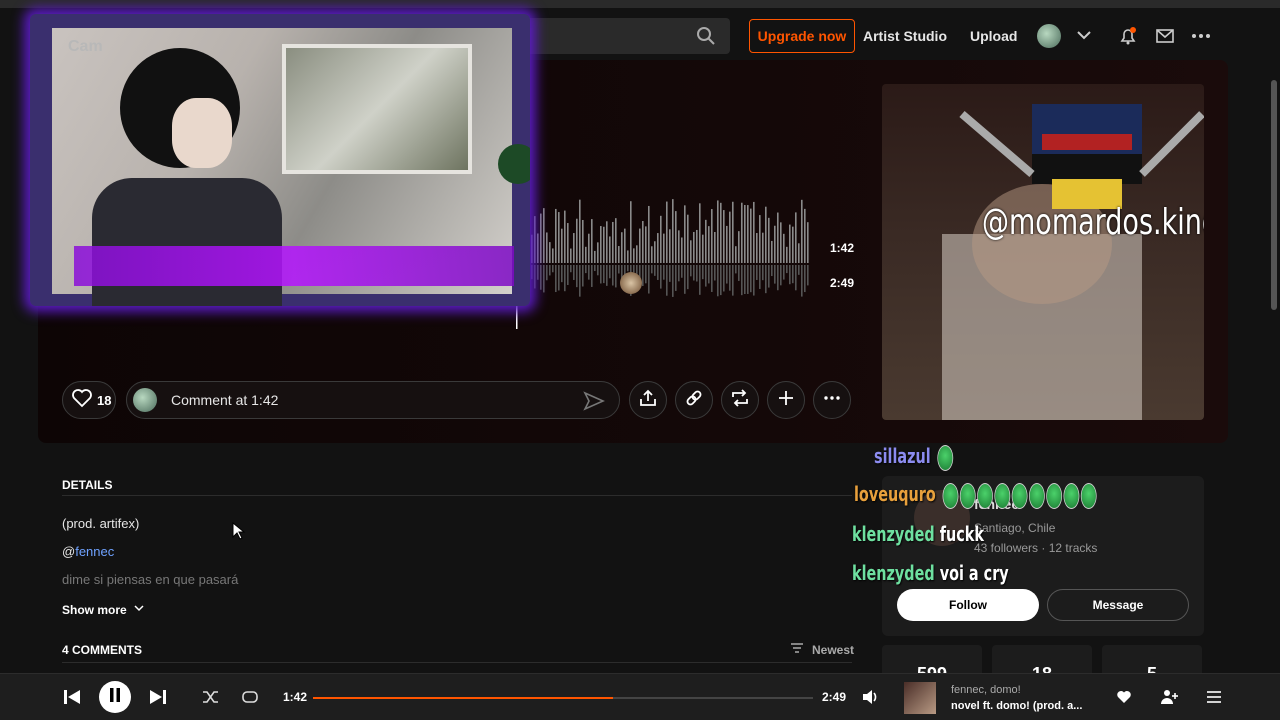  What do you see at coordinates (94, 551) in the screenshot?
I see `mention-link: fennec` at bounding box center [94, 551].